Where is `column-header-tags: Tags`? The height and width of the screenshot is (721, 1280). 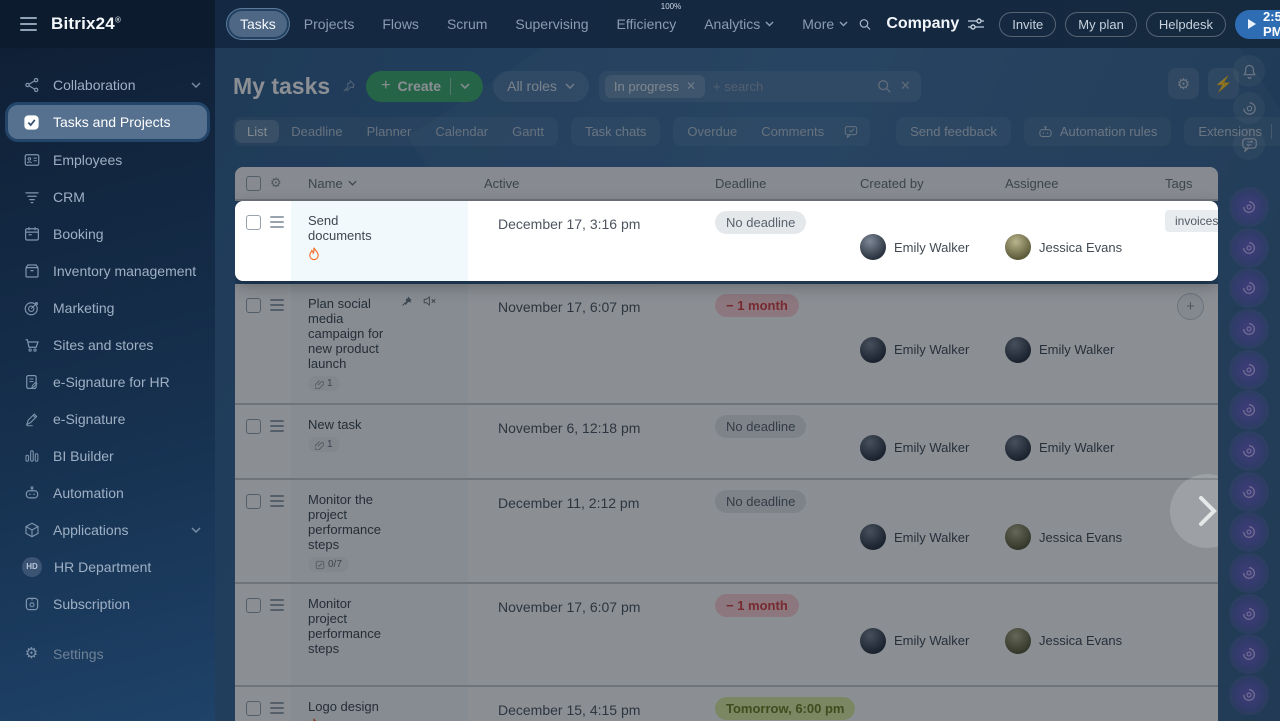 column-header-tags: Tags is located at coordinates (1191, 183).